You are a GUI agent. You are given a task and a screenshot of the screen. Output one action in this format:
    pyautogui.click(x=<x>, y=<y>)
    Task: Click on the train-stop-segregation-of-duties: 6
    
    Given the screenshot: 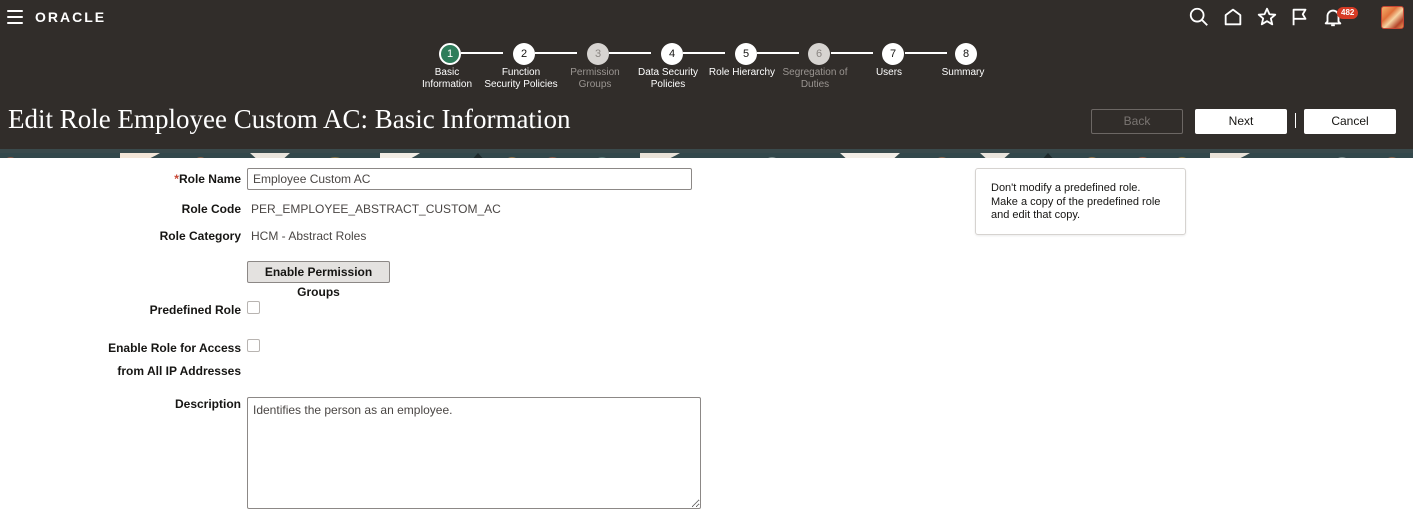 What is the action you would take?
    pyautogui.click(x=819, y=54)
    